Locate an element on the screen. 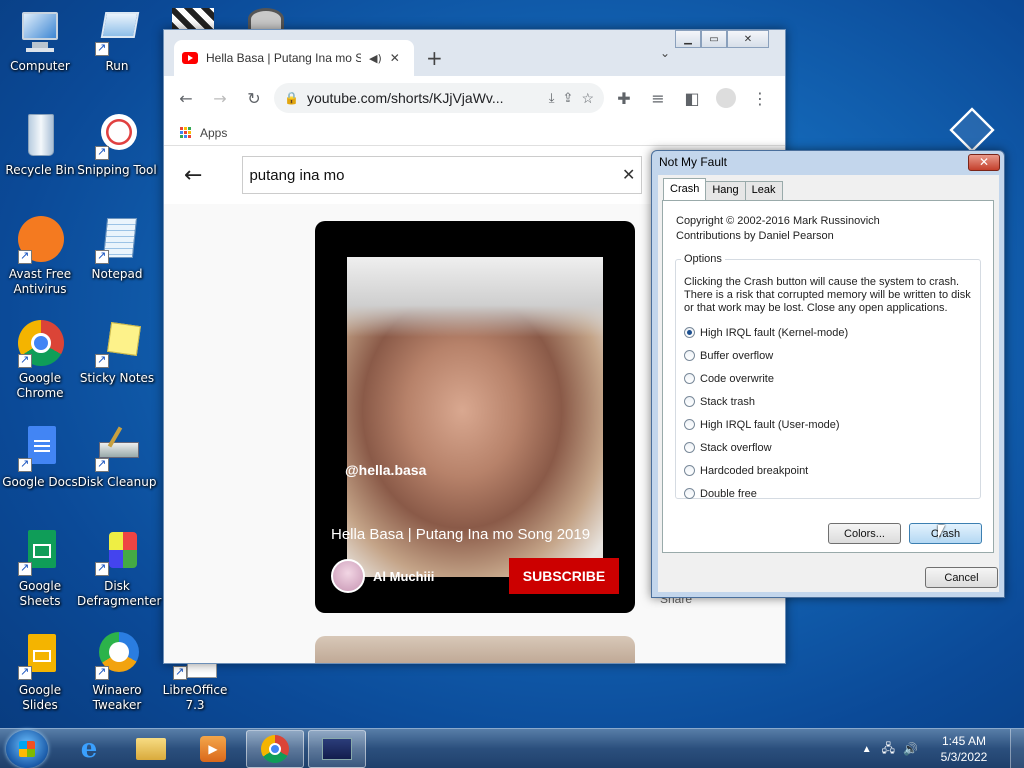 The image size is (1024, 768). reload-button: ↻ is located at coordinates (254, 98).